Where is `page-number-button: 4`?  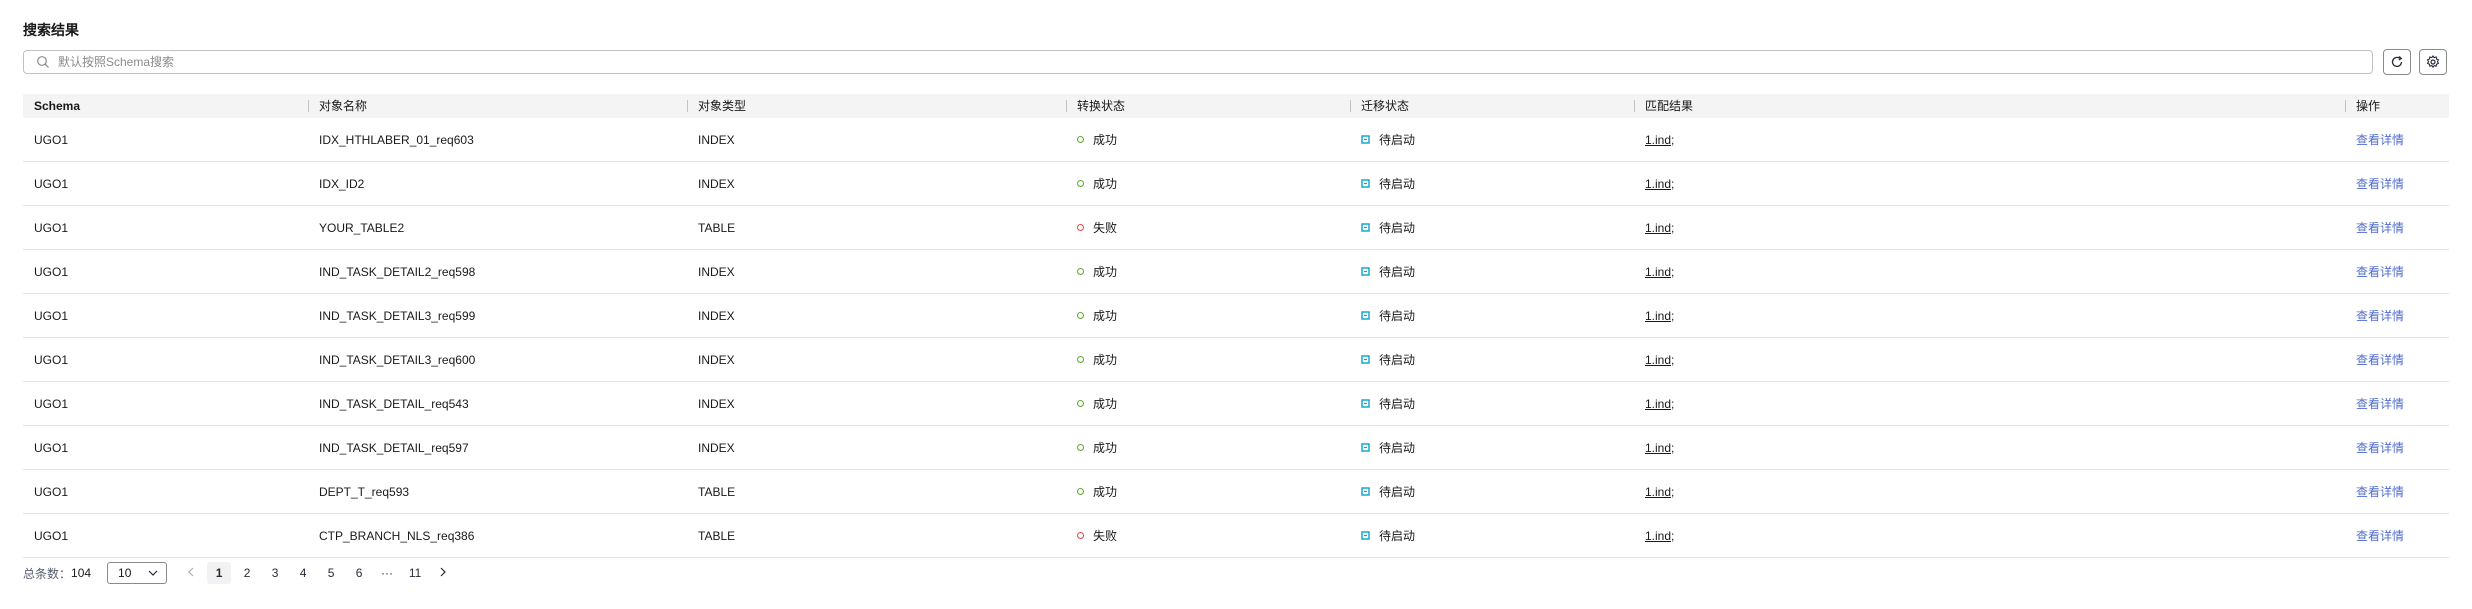
page-number-button: 4 is located at coordinates (303, 573).